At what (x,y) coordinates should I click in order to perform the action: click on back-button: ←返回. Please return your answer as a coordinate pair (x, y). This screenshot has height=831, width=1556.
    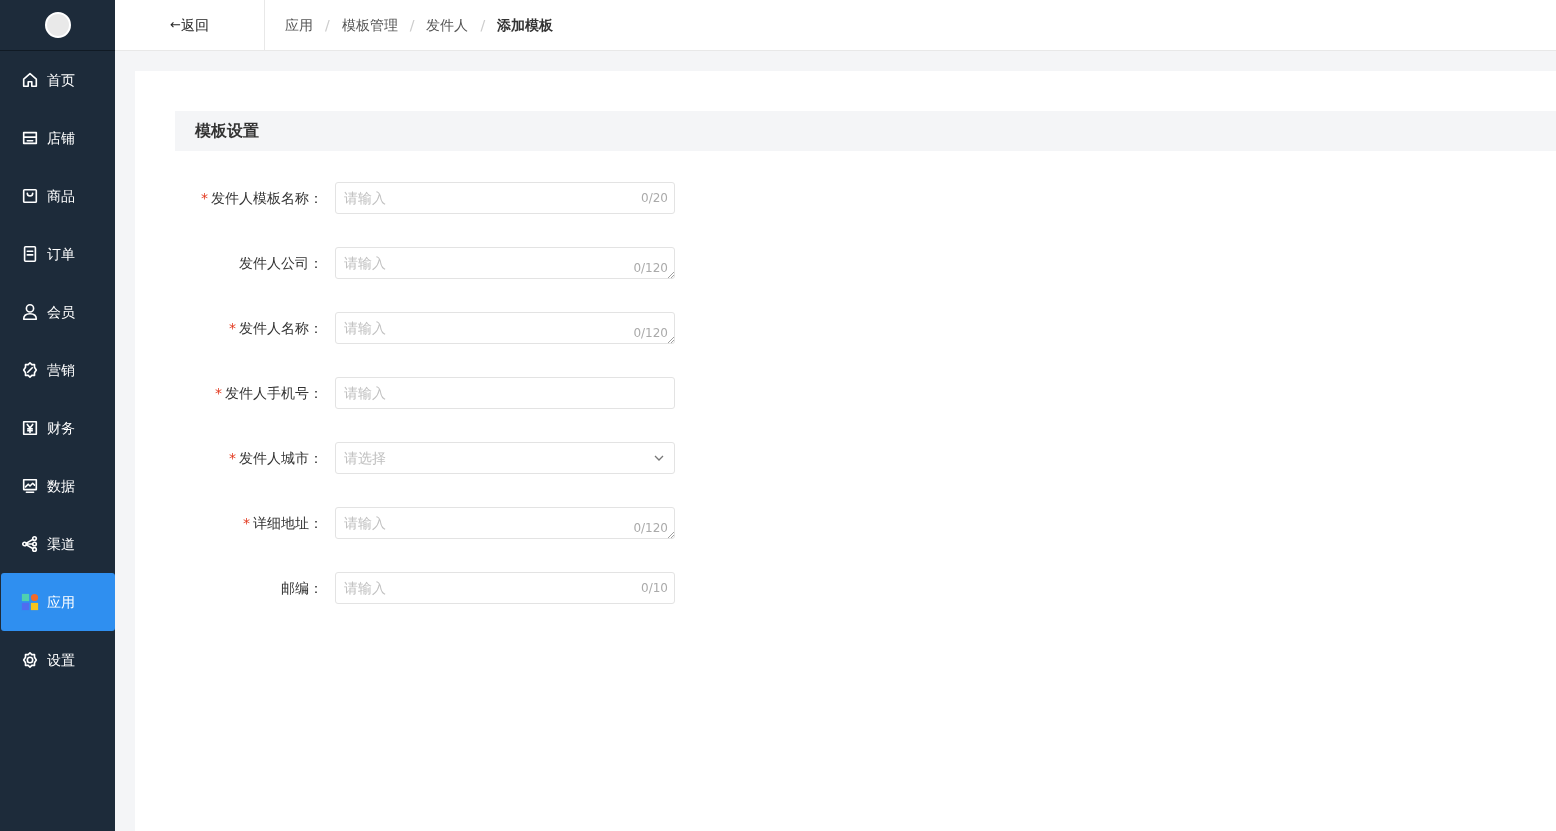
    Looking at the image, I should click on (190, 25).